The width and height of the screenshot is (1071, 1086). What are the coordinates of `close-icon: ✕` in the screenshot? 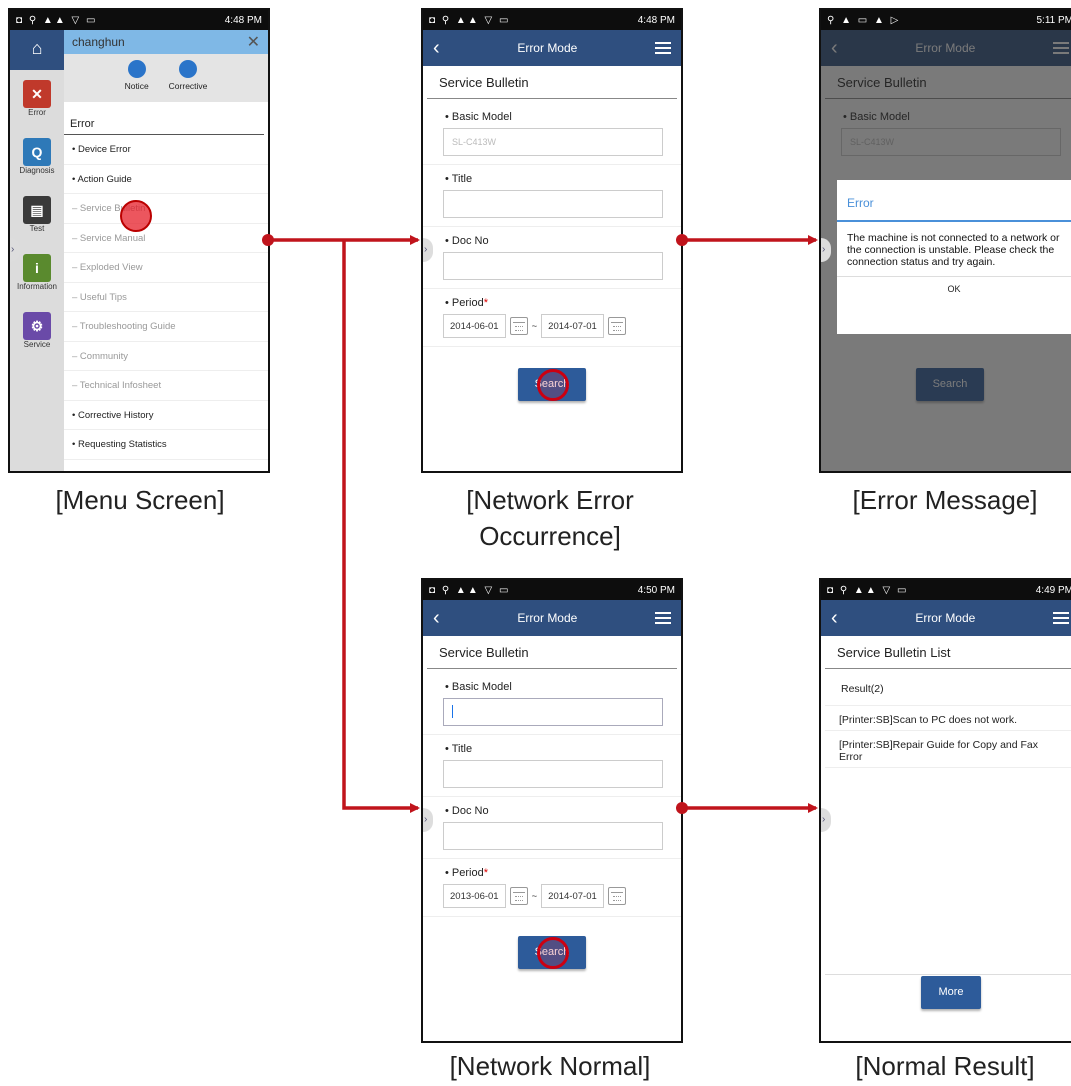 It's located at (253, 42).